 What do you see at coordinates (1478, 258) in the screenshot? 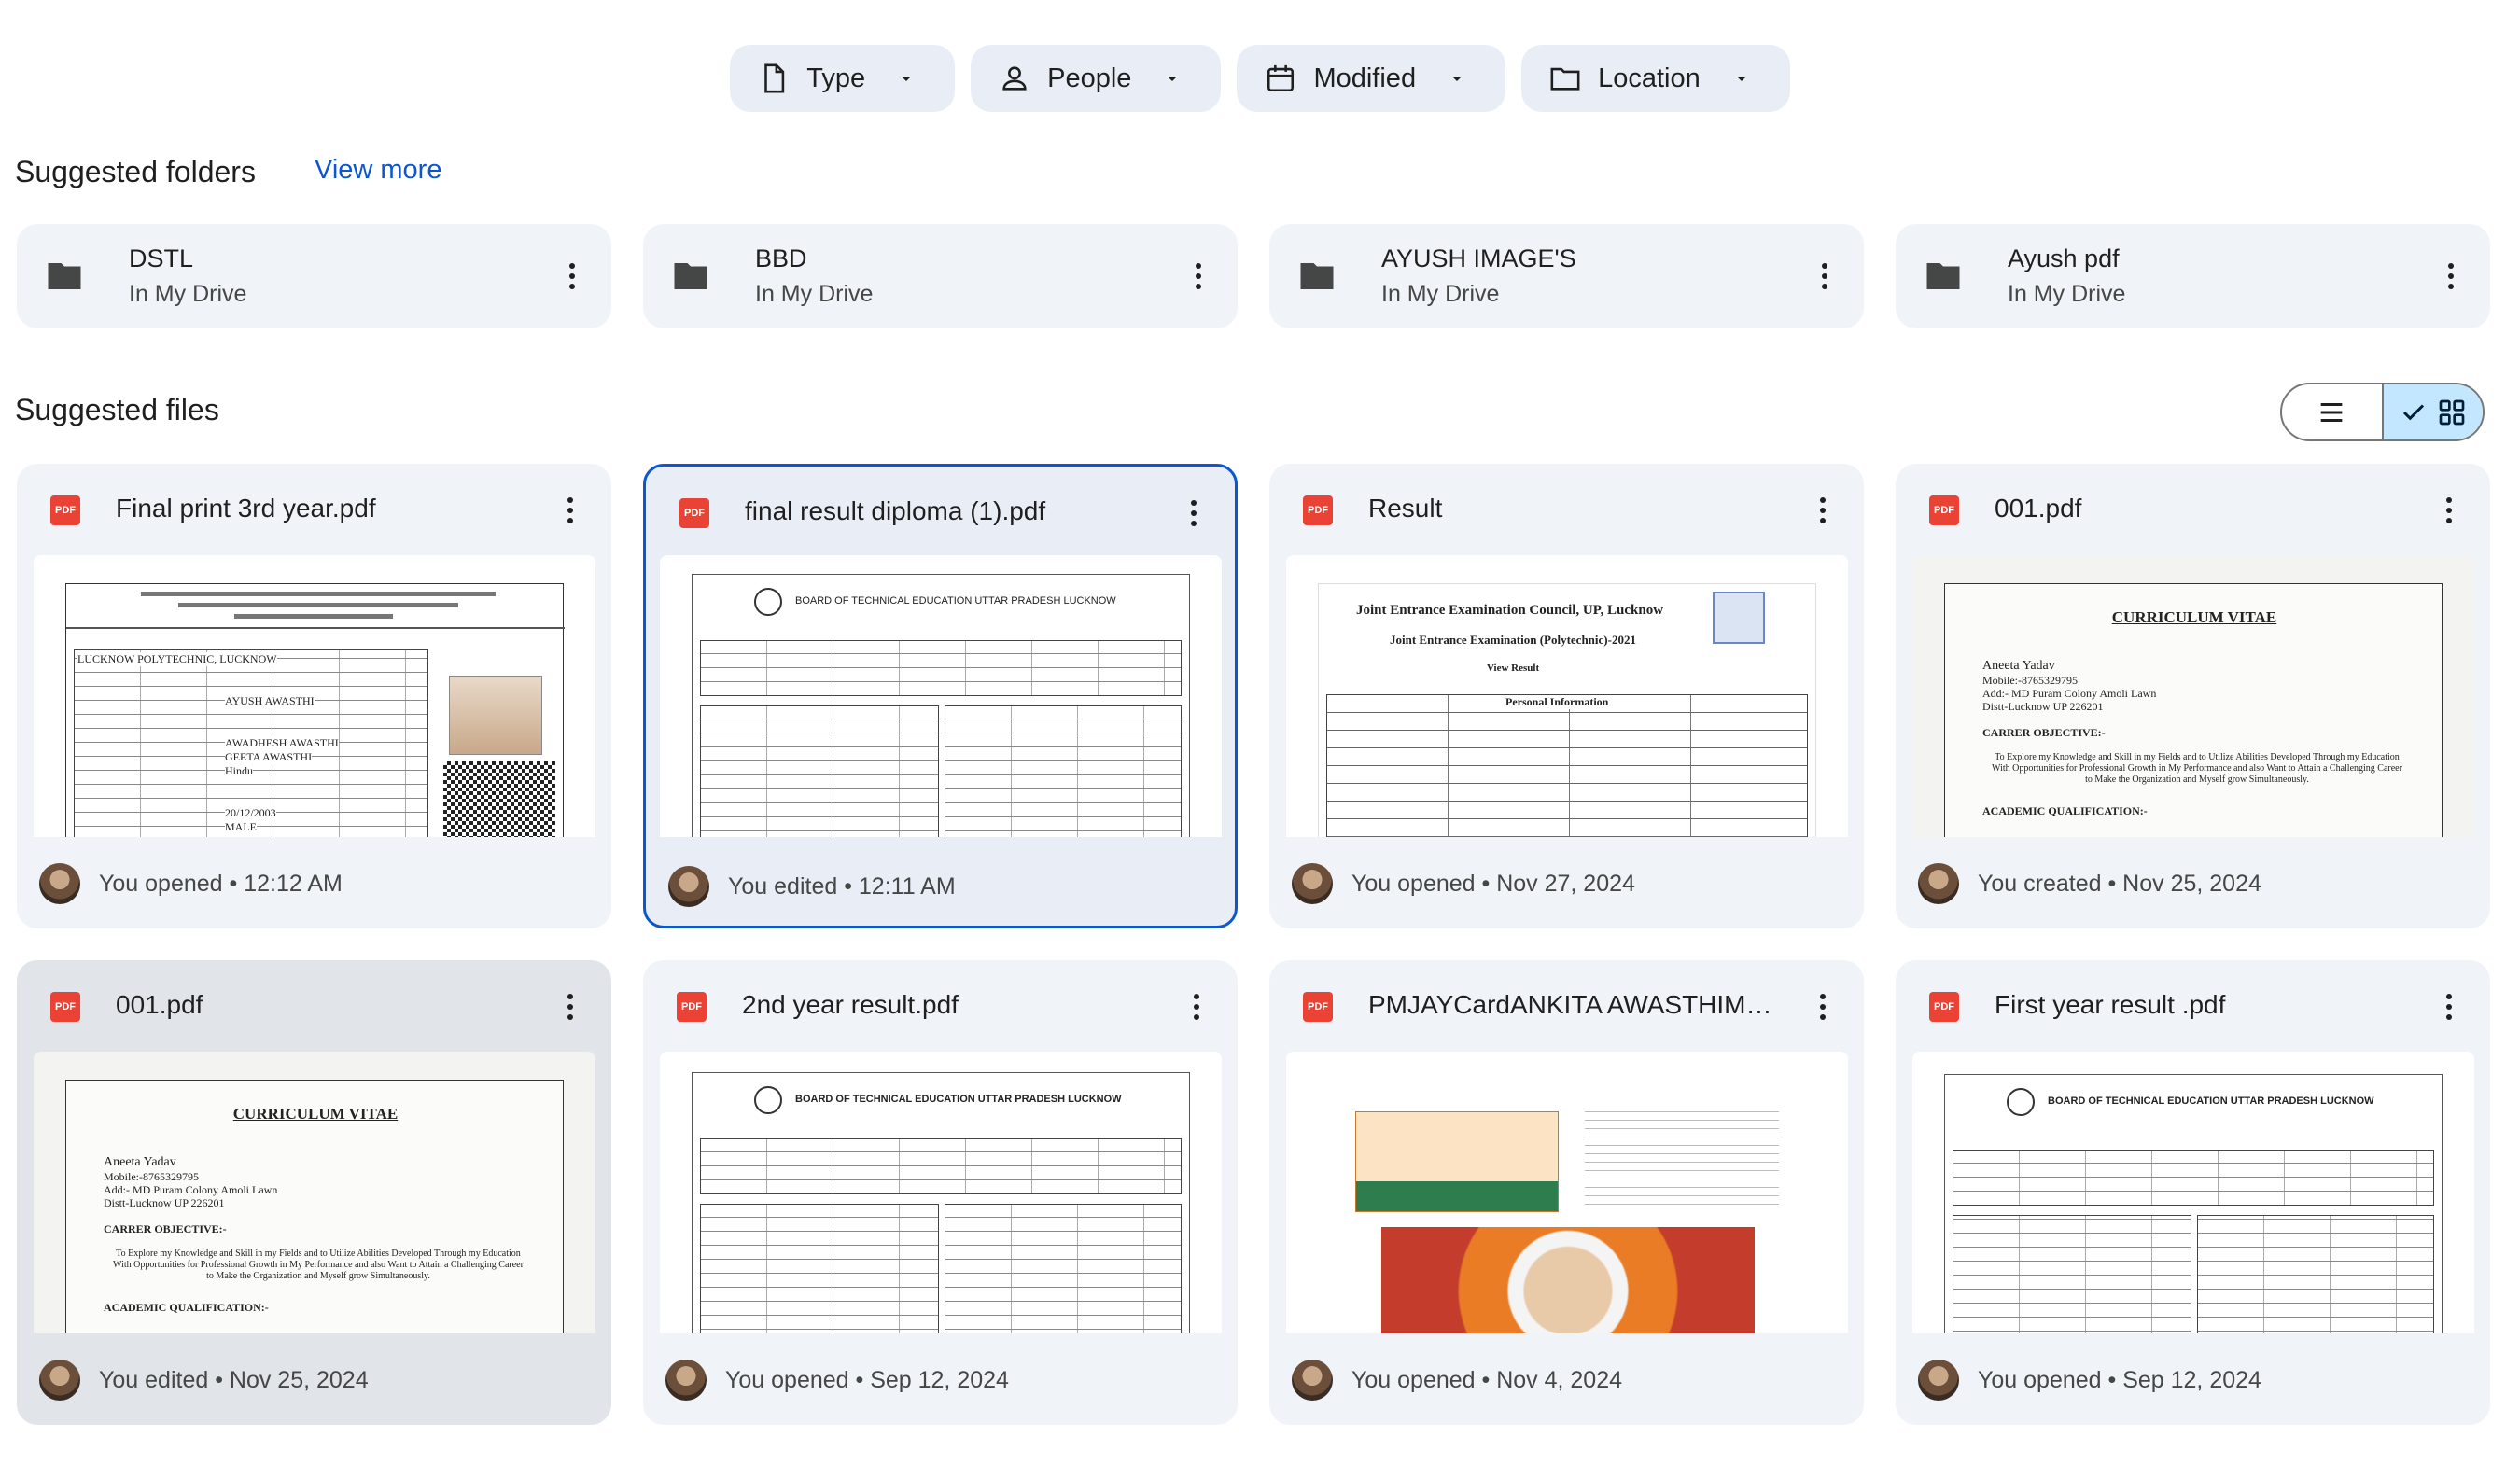
I see `folder-name: AYUSH IMAGE'S` at bounding box center [1478, 258].